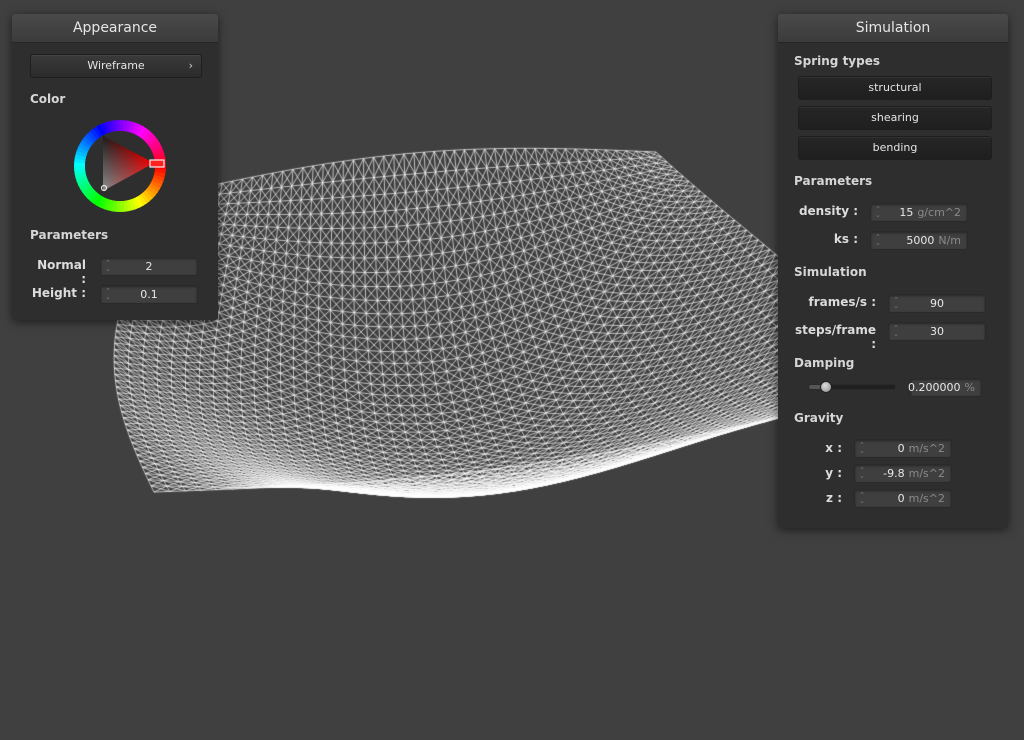 Image resolution: width=1024 pixels, height=740 pixels. What do you see at coordinates (48, 99) in the screenshot?
I see `color-section-label: Color` at bounding box center [48, 99].